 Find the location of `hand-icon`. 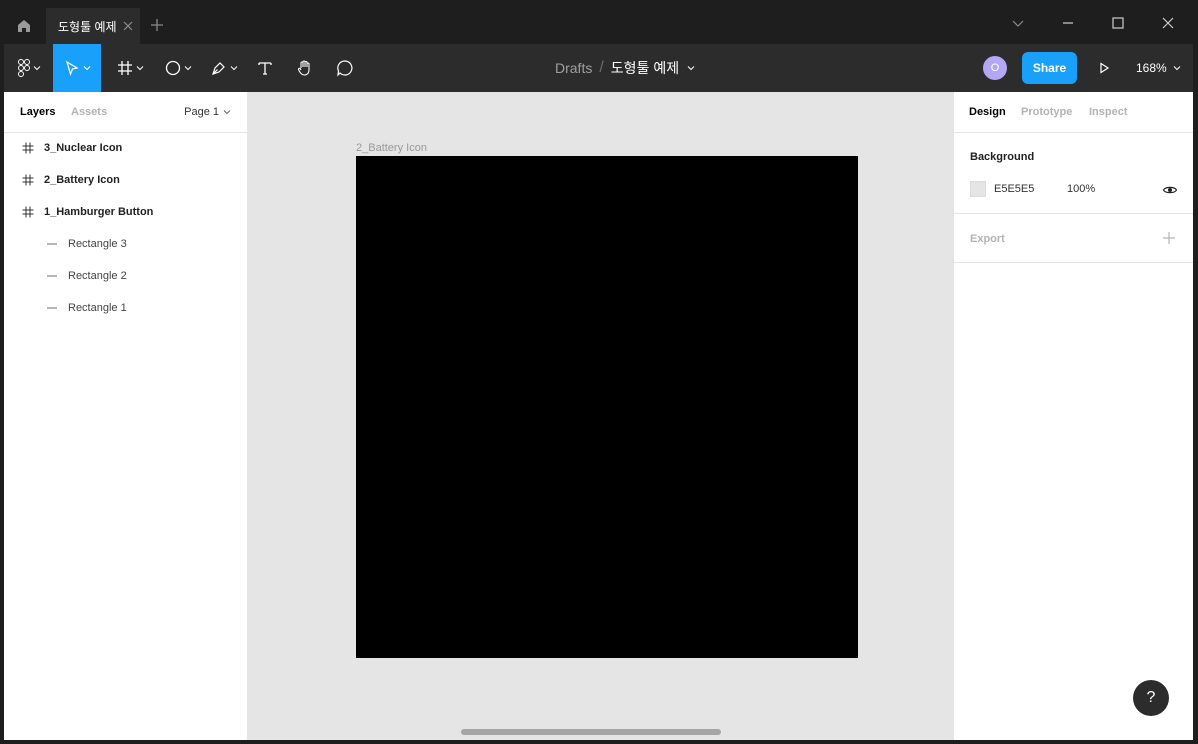

hand-icon is located at coordinates (303, 68).